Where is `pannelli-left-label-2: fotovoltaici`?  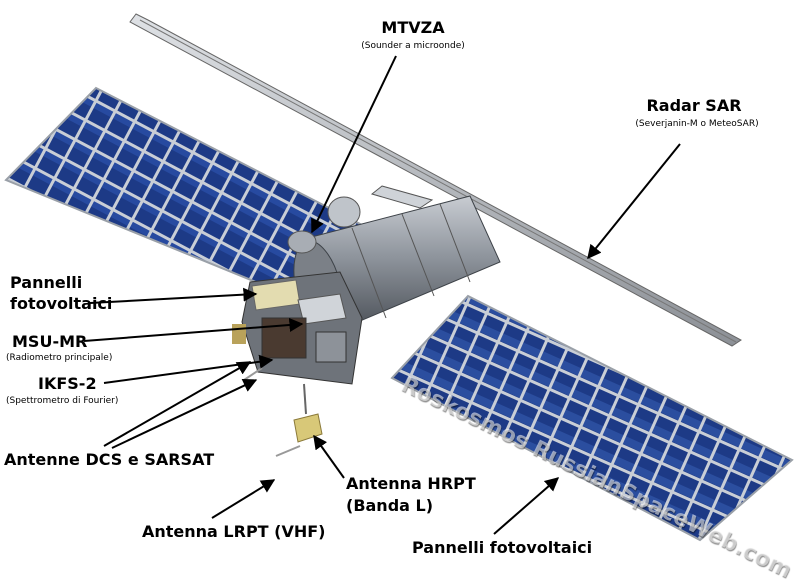 pannelli-left-label-2: fotovoltaici is located at coordinates (61, 303).